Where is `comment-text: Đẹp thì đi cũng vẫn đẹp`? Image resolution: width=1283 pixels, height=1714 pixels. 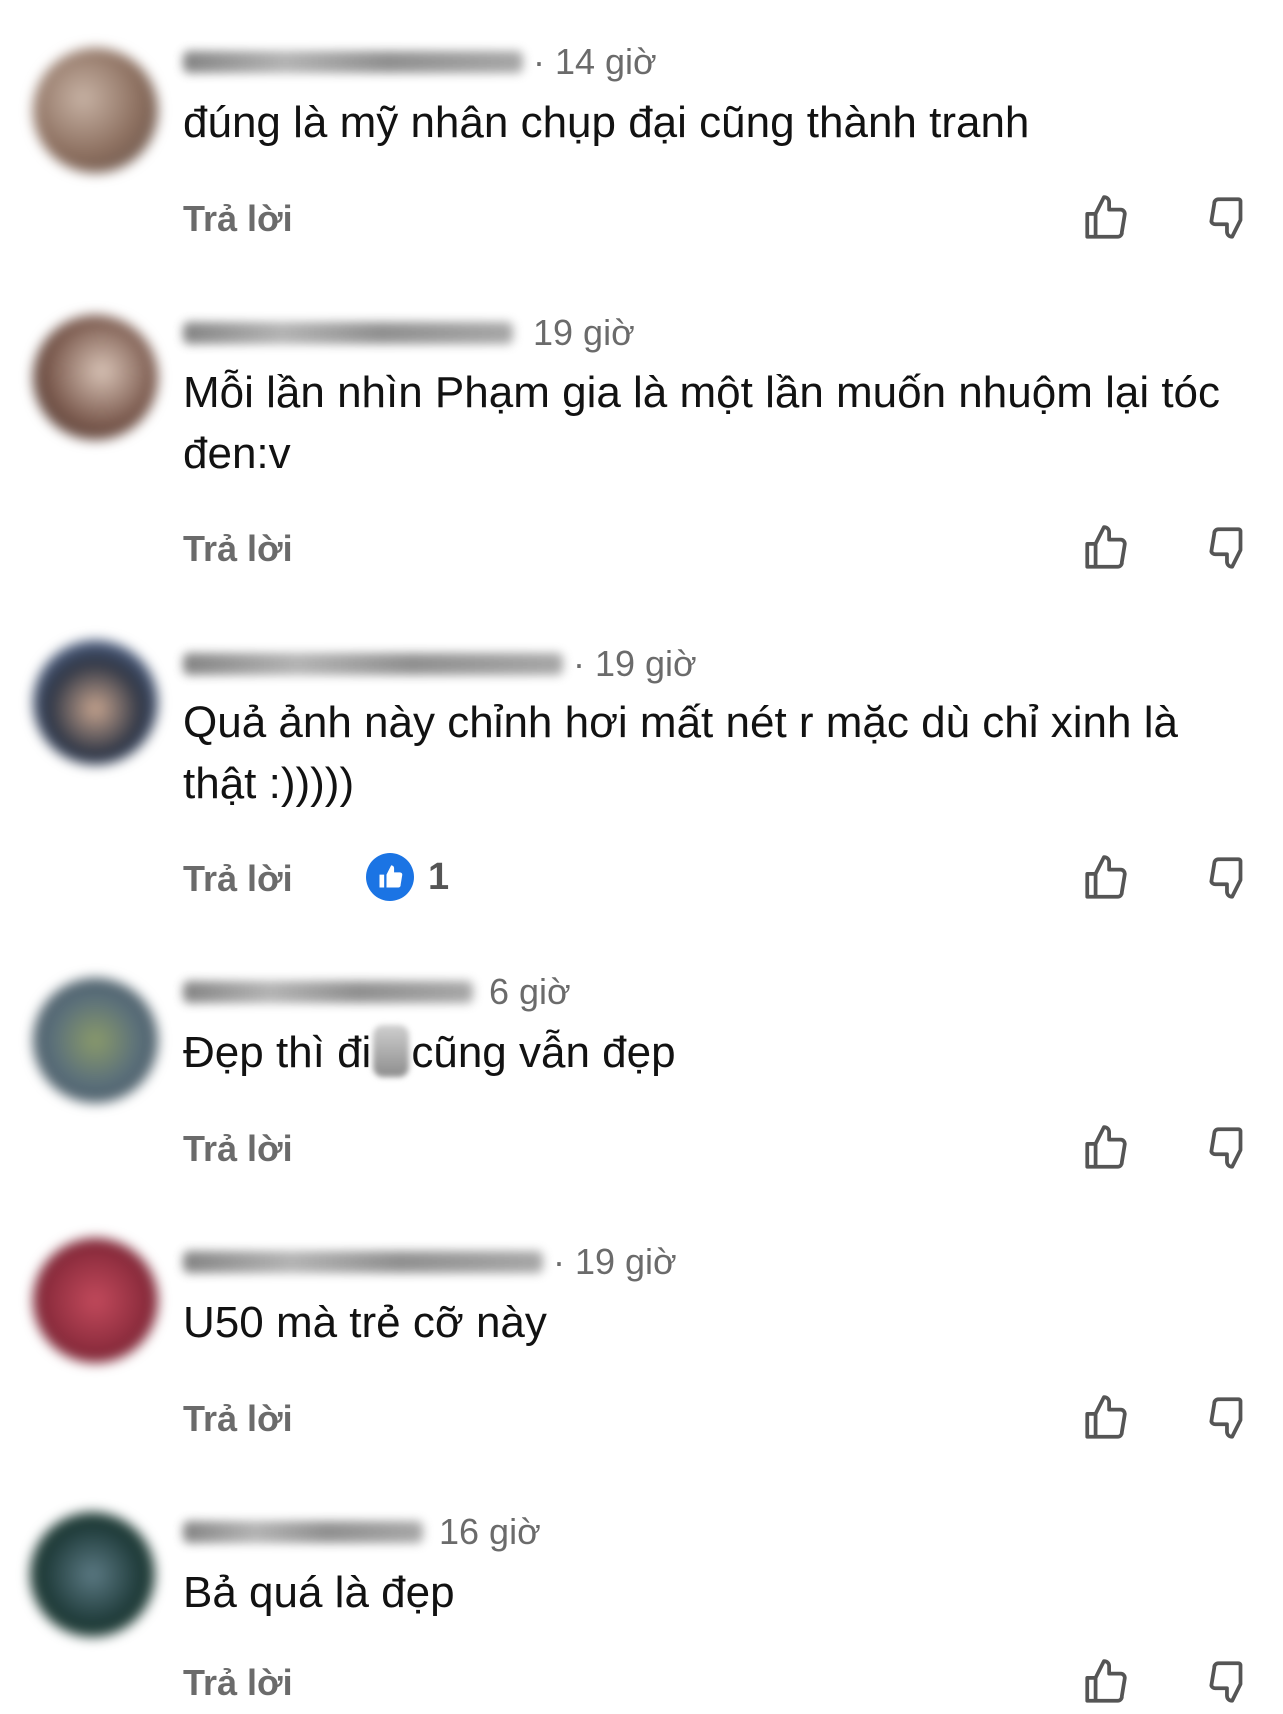 comment-text: Đẹp thì đi cũng vẫn đẹp is located at coordinates (713, 1052).